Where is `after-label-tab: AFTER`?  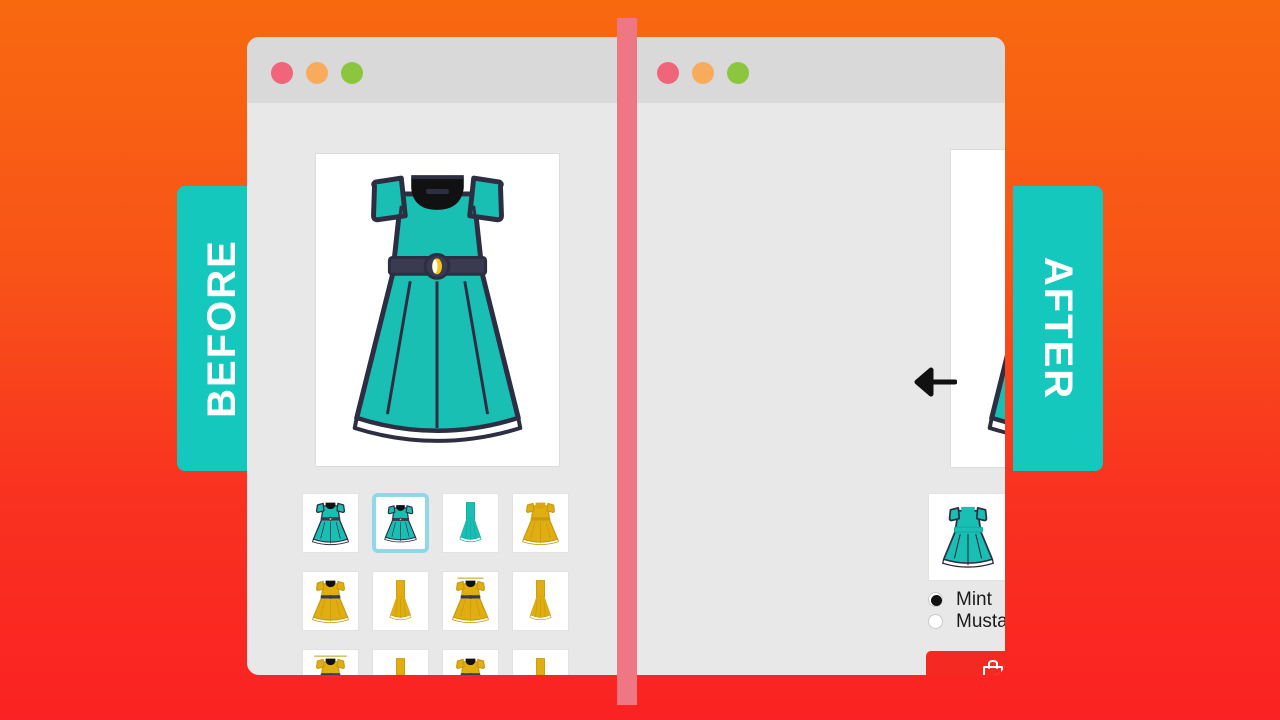
after-label-tab: AFTER is located at coordinates (1058, 328).